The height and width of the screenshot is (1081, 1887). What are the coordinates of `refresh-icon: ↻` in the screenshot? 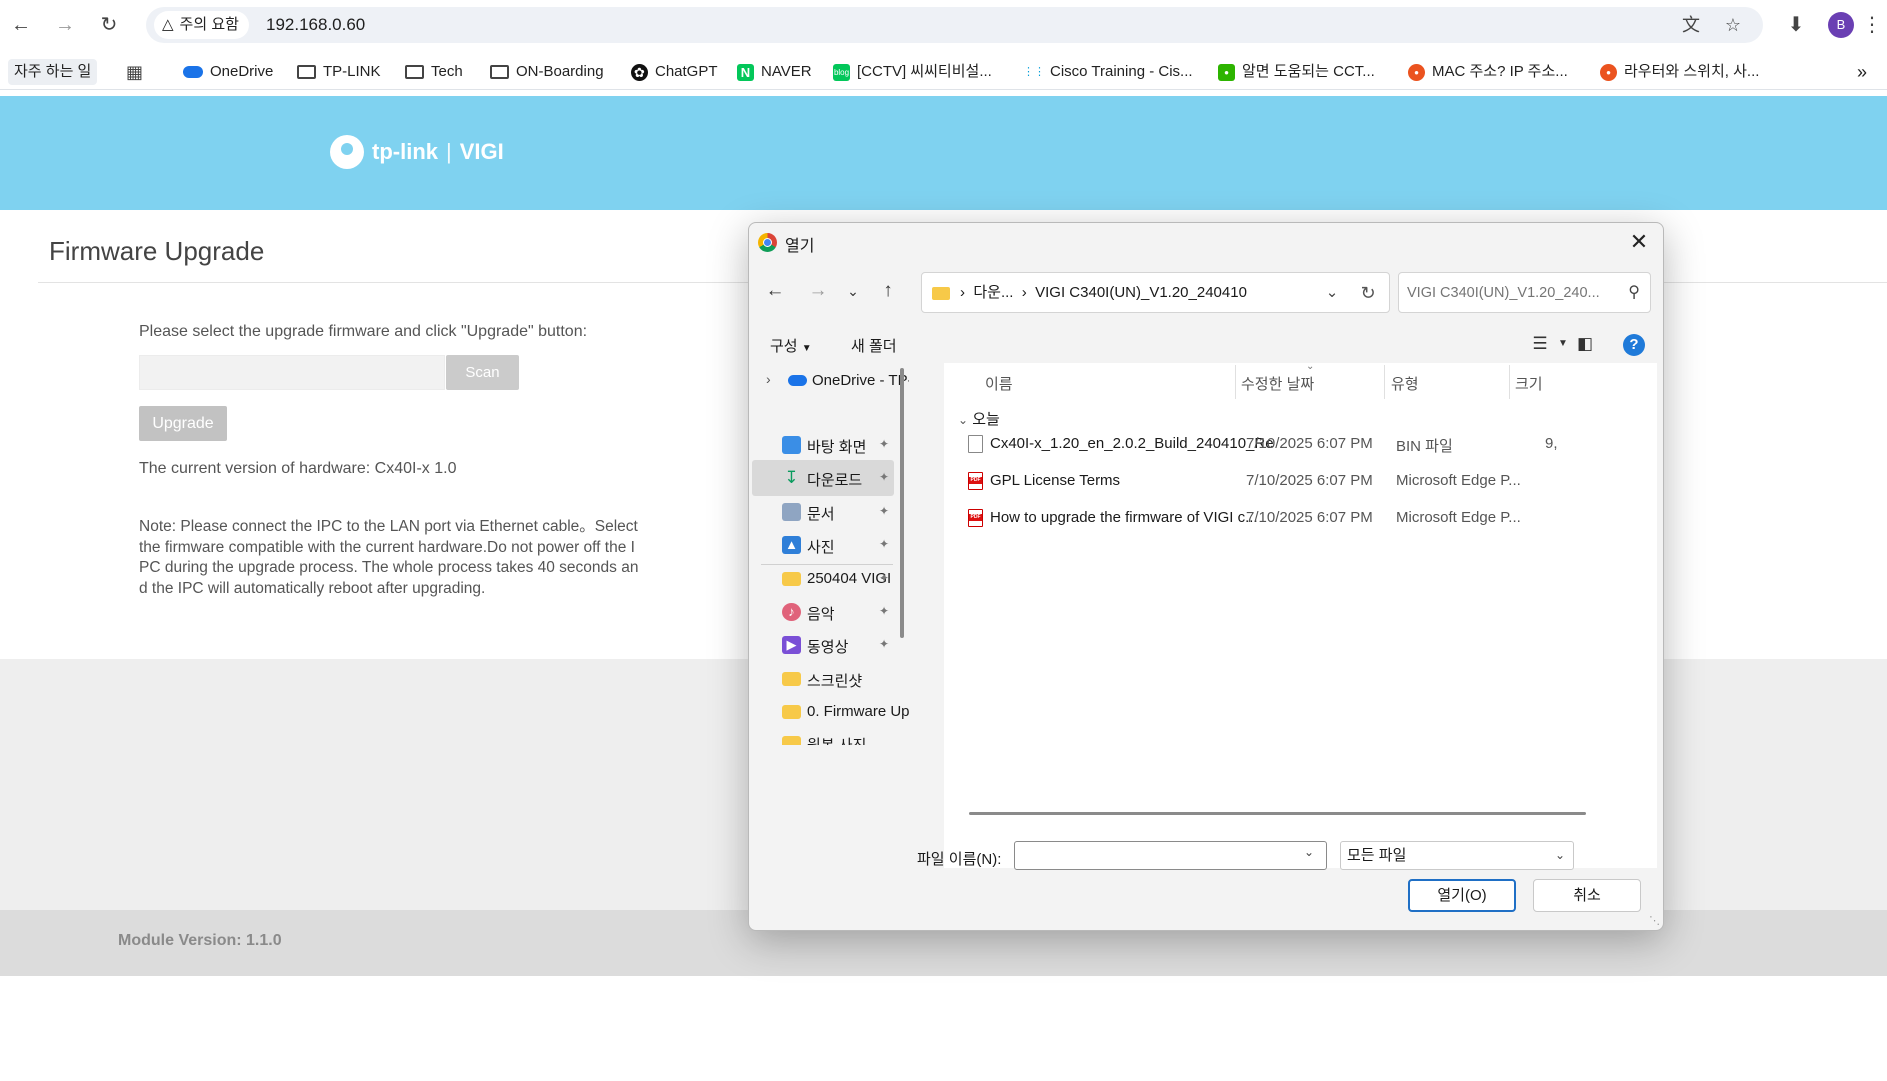 It's located at (1368, 293).